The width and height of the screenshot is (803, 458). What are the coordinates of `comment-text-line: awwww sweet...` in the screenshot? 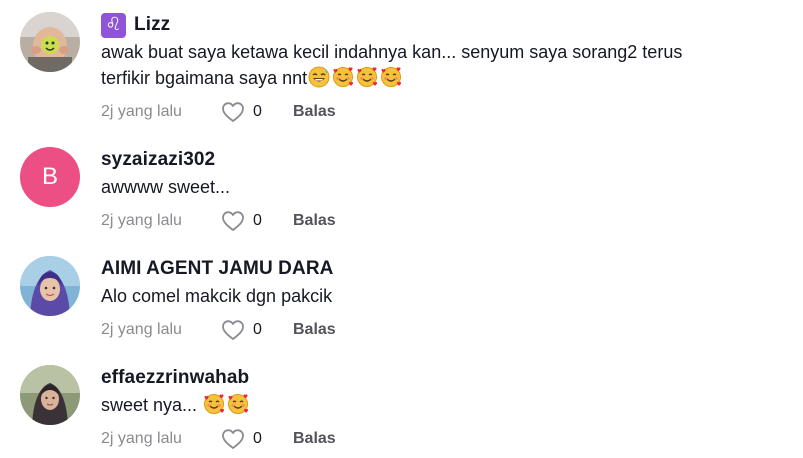 It's located at (166, 187).